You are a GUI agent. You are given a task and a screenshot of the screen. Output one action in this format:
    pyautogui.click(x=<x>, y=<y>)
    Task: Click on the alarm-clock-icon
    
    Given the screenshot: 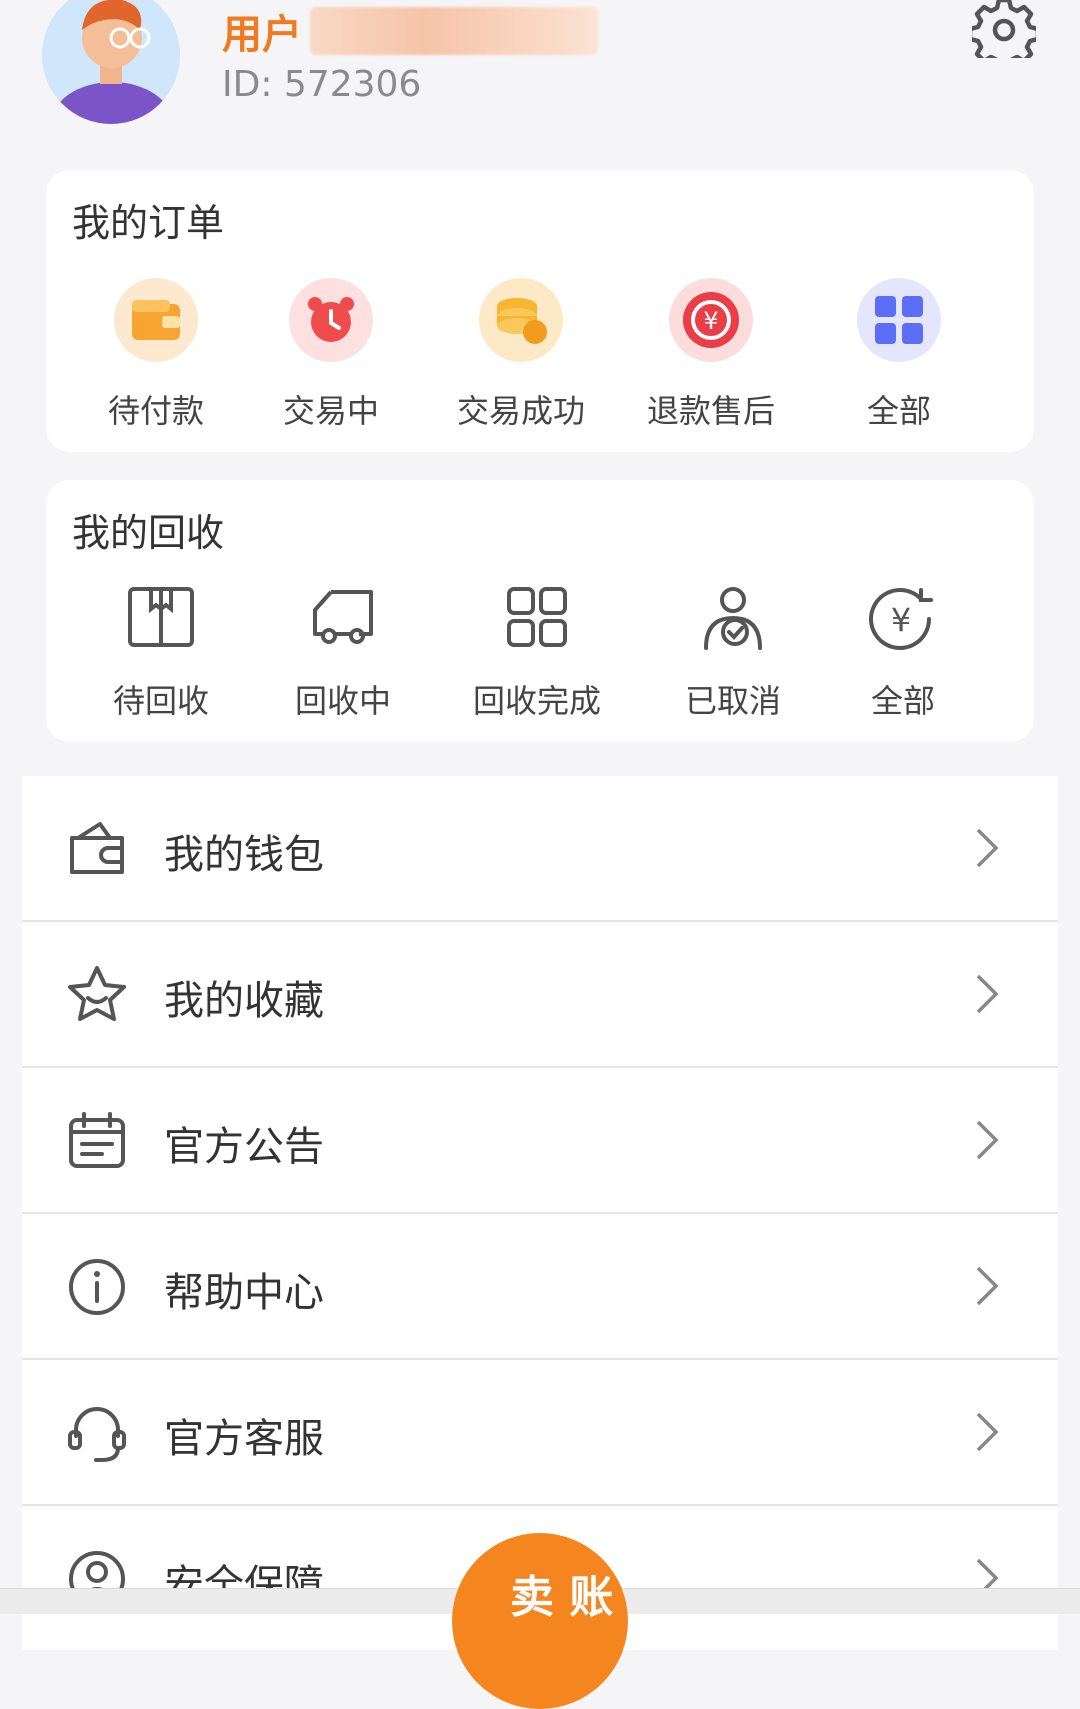 What is the action you would take?
    pyautogui.click(x=331, y=320)
    